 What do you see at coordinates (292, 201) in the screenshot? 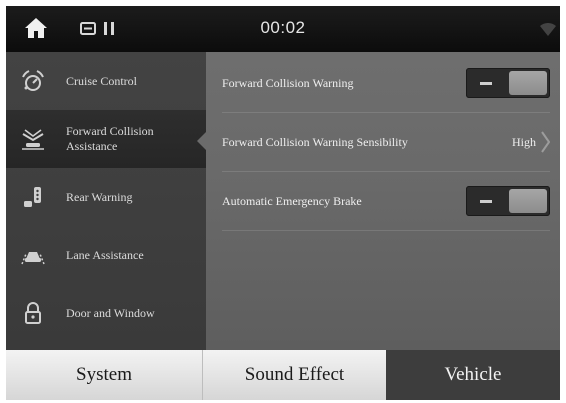
I see `setting-label: Automatic Emergency Brake` at bounding box center [292, 201].